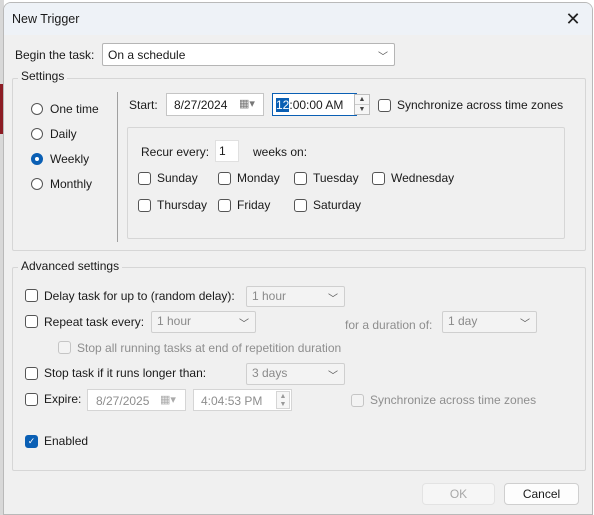 The image size is (594, 515). I want to click on checkbox-sunday, so click(144, 178).